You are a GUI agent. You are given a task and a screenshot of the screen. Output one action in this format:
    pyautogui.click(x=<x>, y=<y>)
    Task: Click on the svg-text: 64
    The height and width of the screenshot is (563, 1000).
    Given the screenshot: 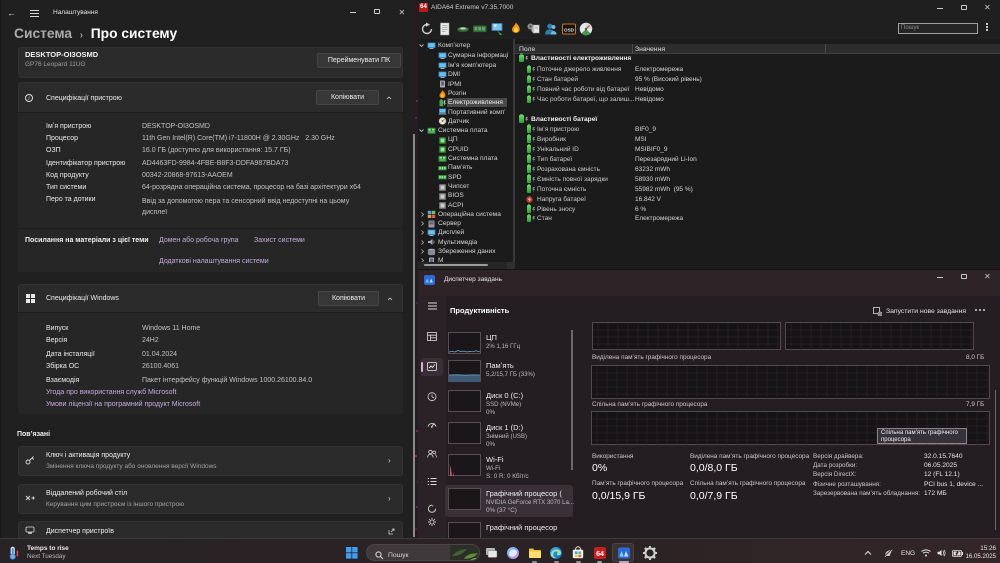 What is the action you would take?
    pyautogui.click(x=600, y=554)
    